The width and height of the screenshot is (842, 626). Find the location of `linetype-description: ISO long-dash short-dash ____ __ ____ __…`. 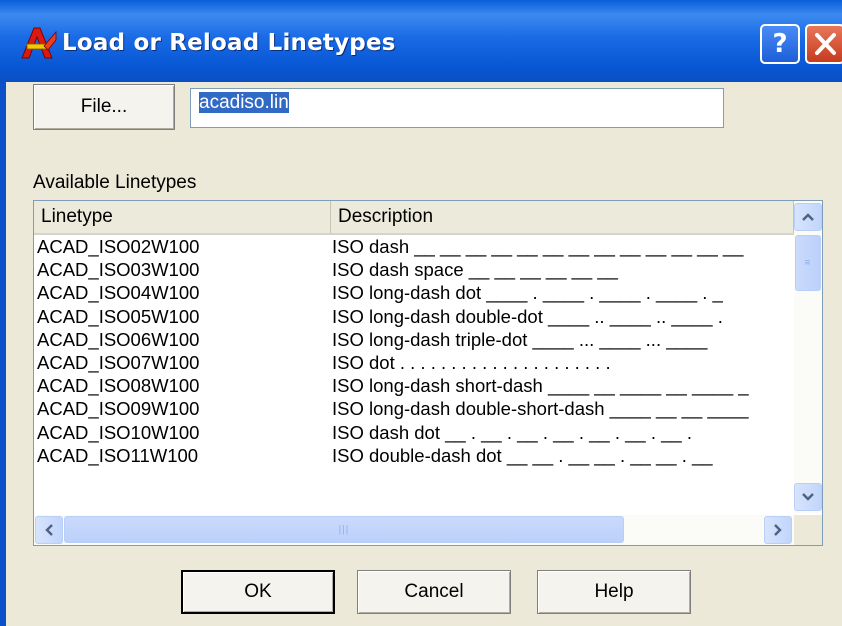

linetype-description: ISO long-dash short-dash ____ __ ____ __… is located at coordinates (540, 386).